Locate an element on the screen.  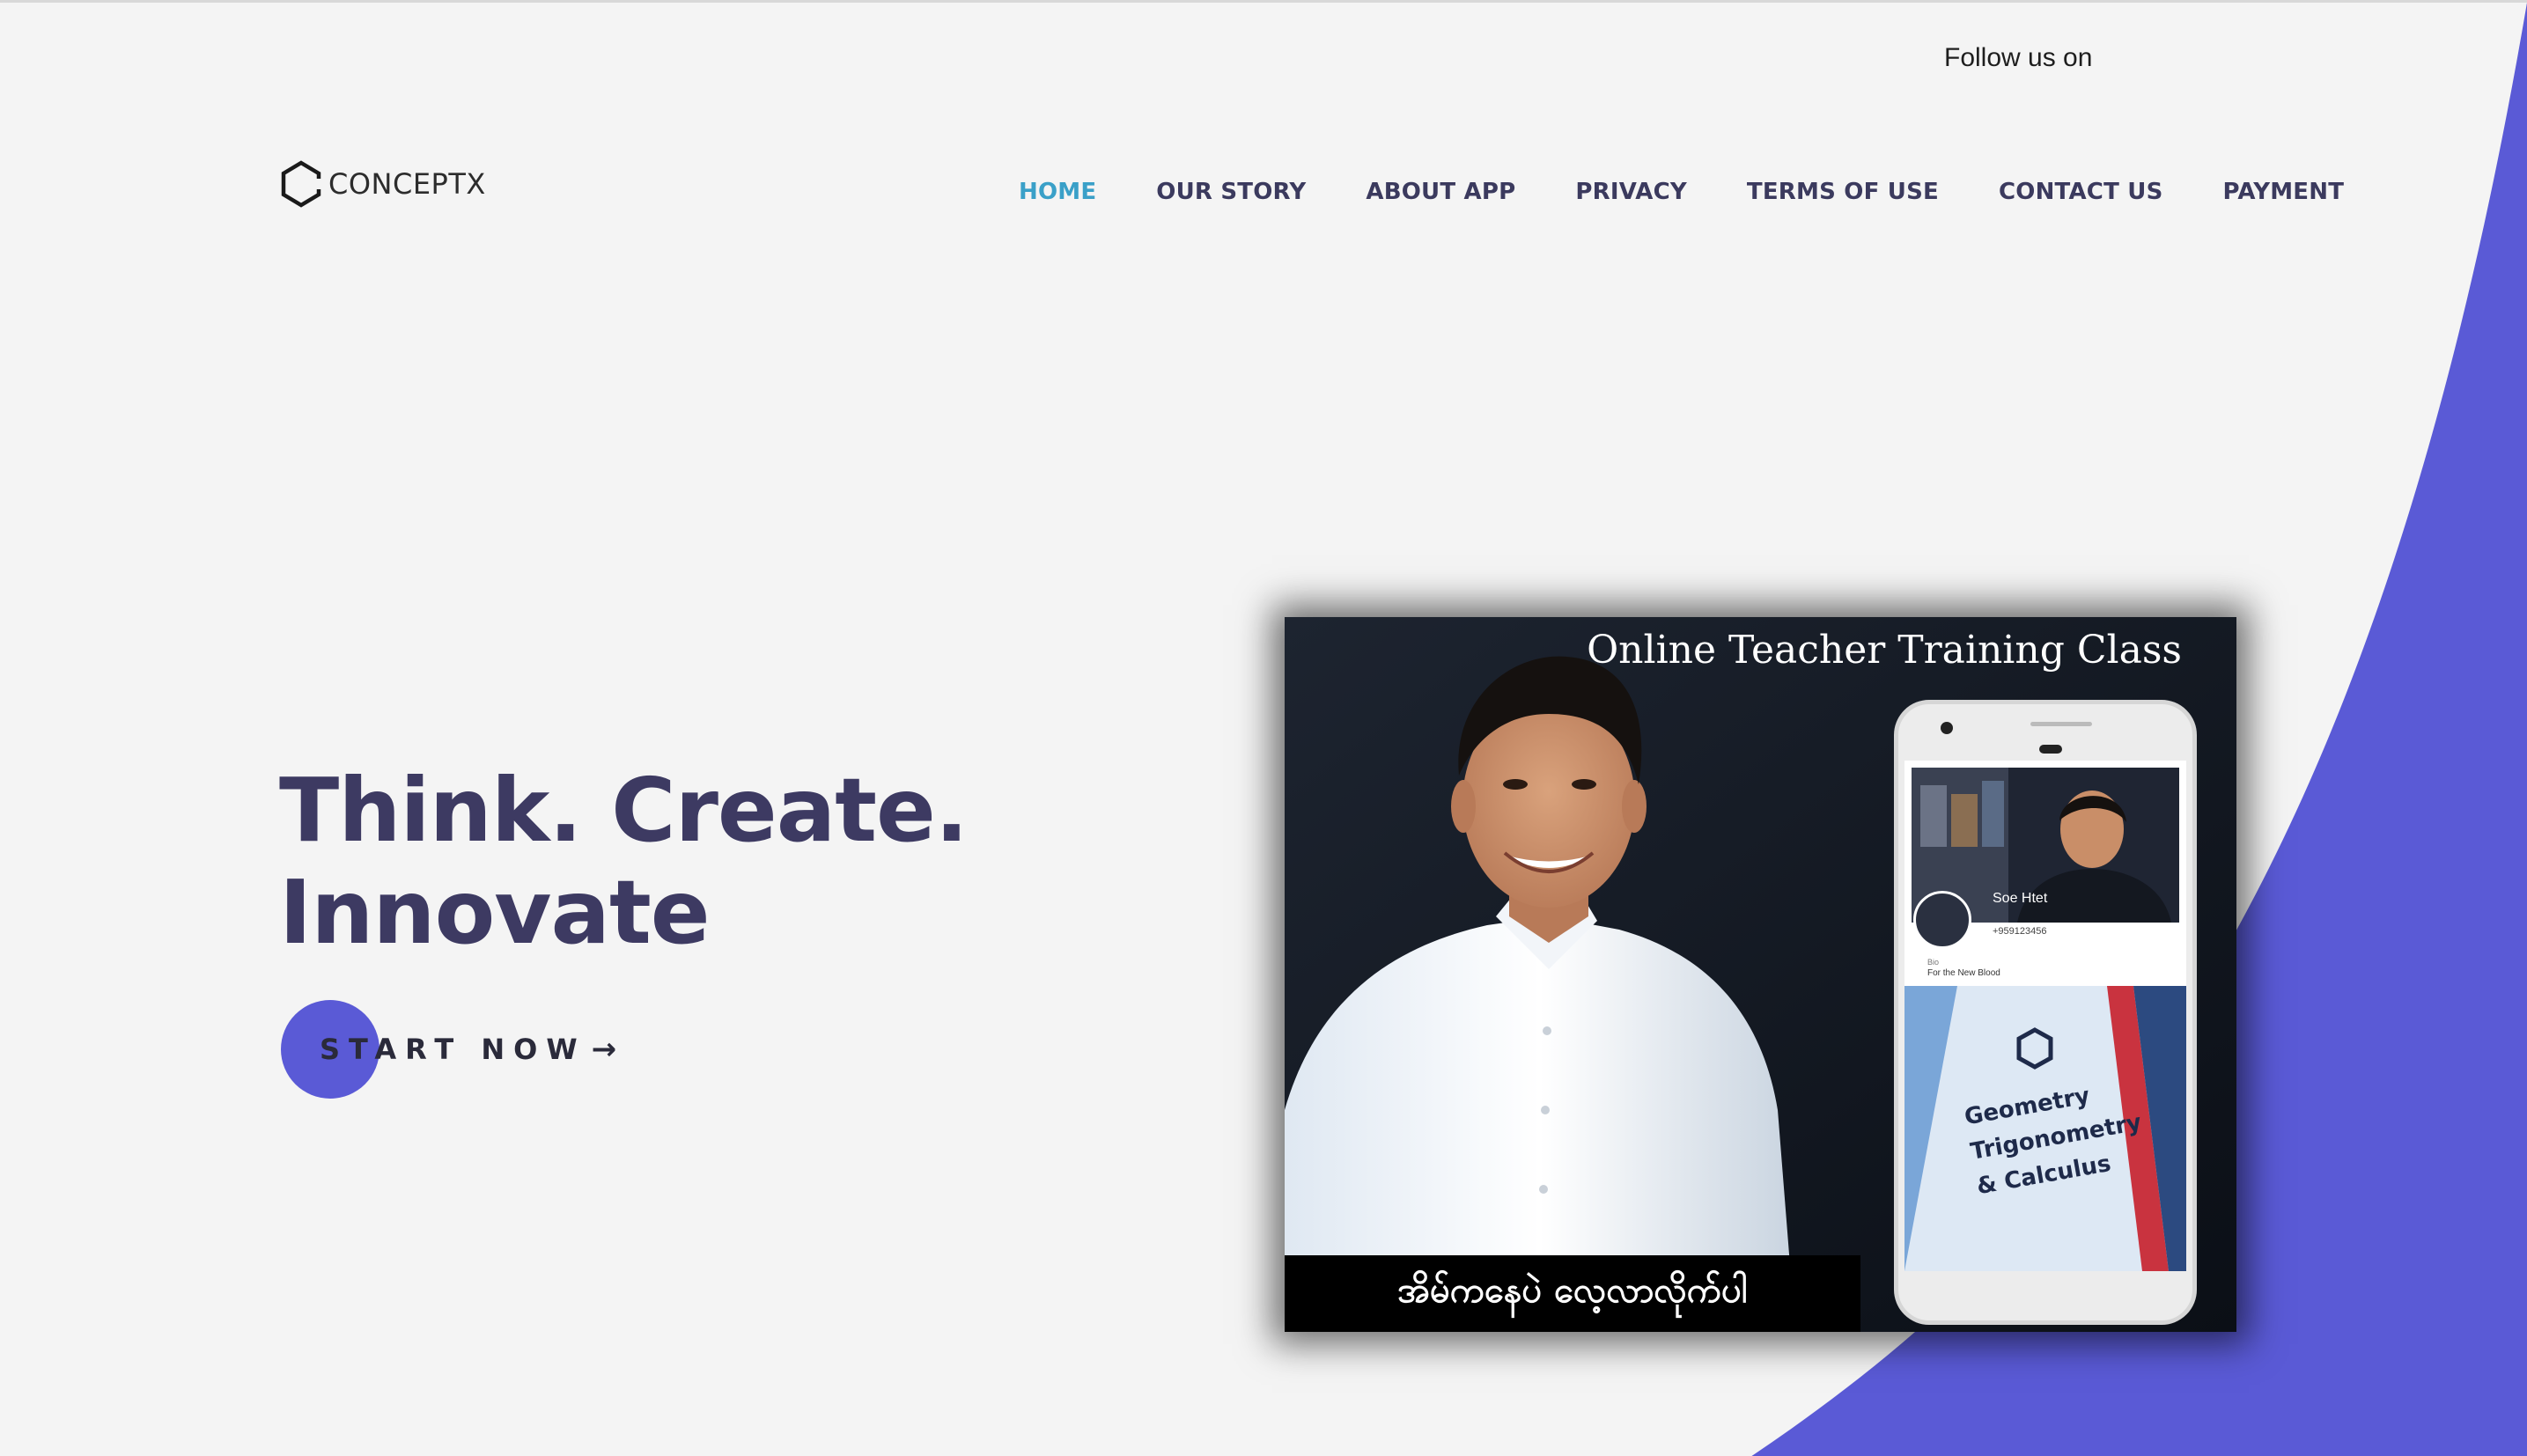
nav-home: HOME is located at coordinates (1058, 192).